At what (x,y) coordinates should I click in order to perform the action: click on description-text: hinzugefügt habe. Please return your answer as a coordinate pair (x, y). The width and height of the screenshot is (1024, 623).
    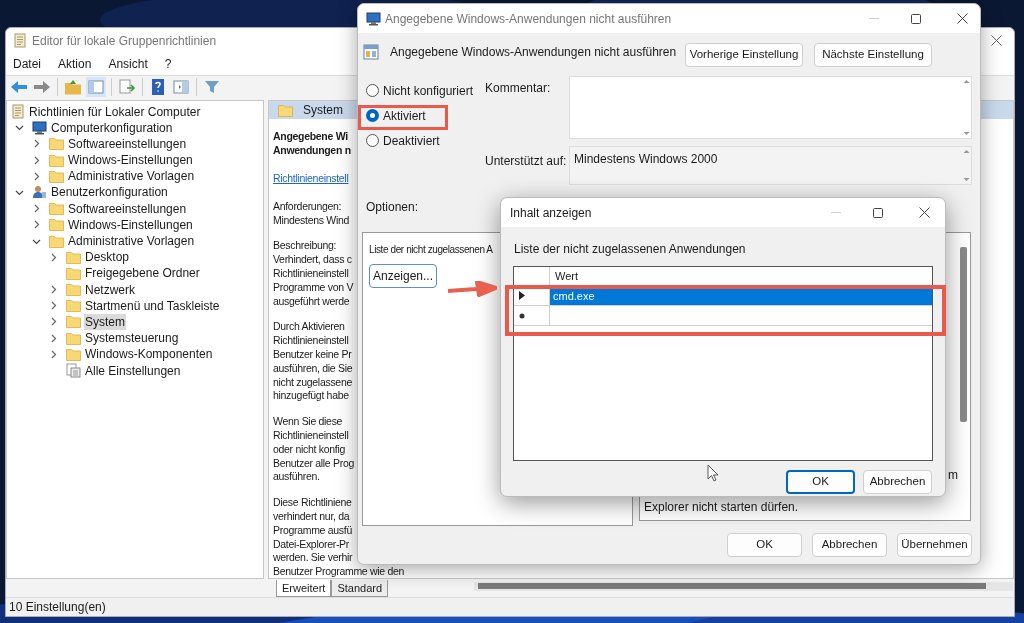
    Looking at the image, I should click on (311, 396).